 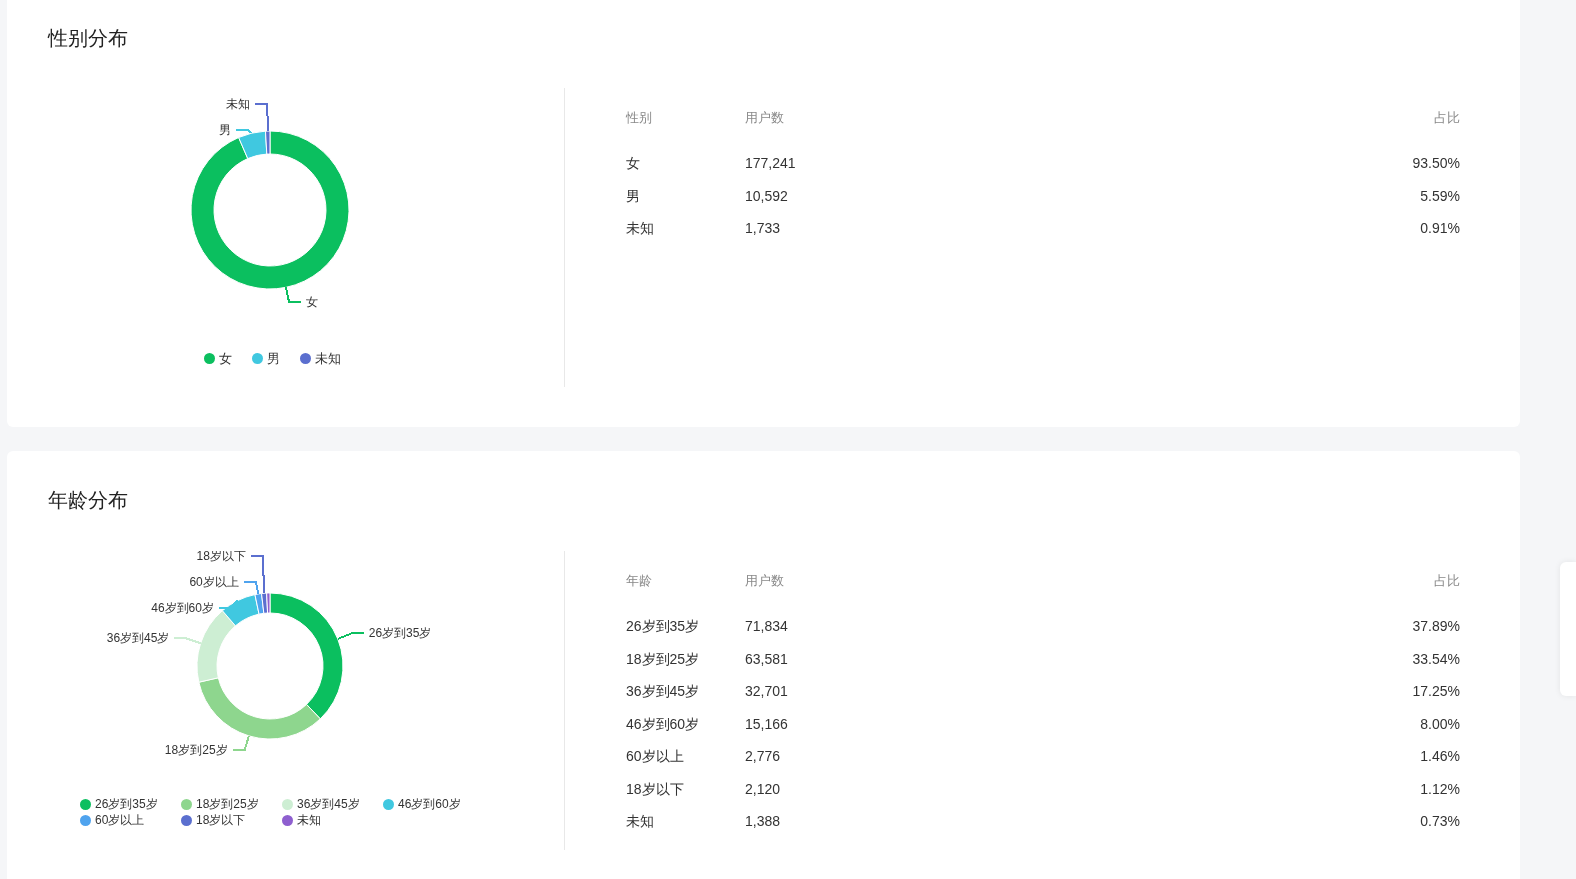 What do you see at coordinates (273, 359) in the screenshot?
I see `legend-label: 男` at bounding box center [273, 359].